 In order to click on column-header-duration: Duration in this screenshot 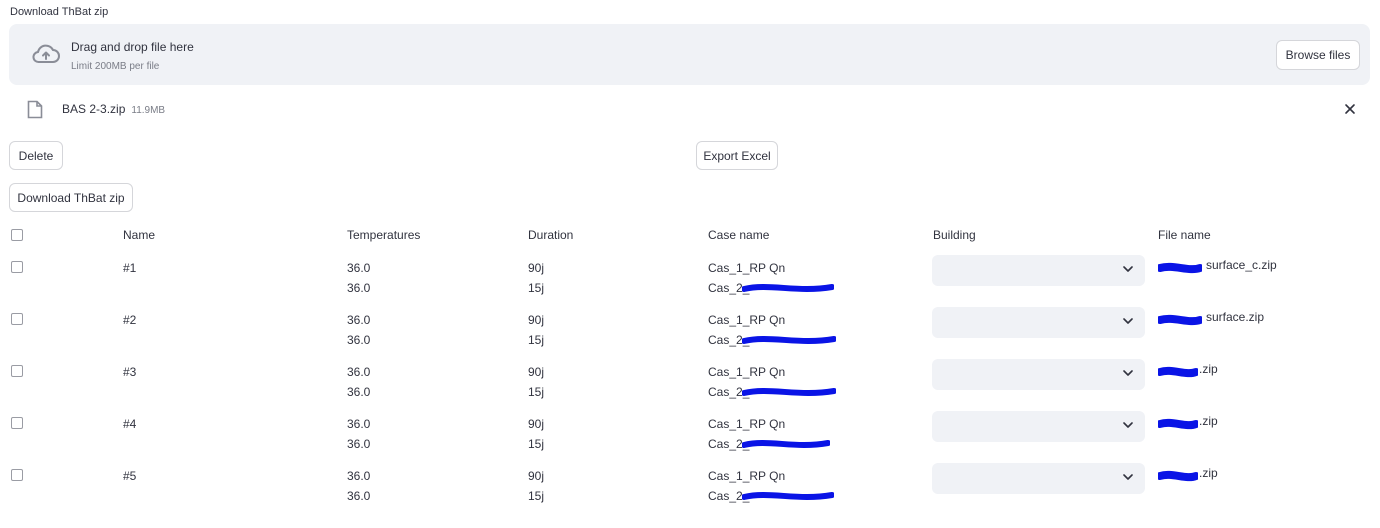, I will do `click(551, 235)`.